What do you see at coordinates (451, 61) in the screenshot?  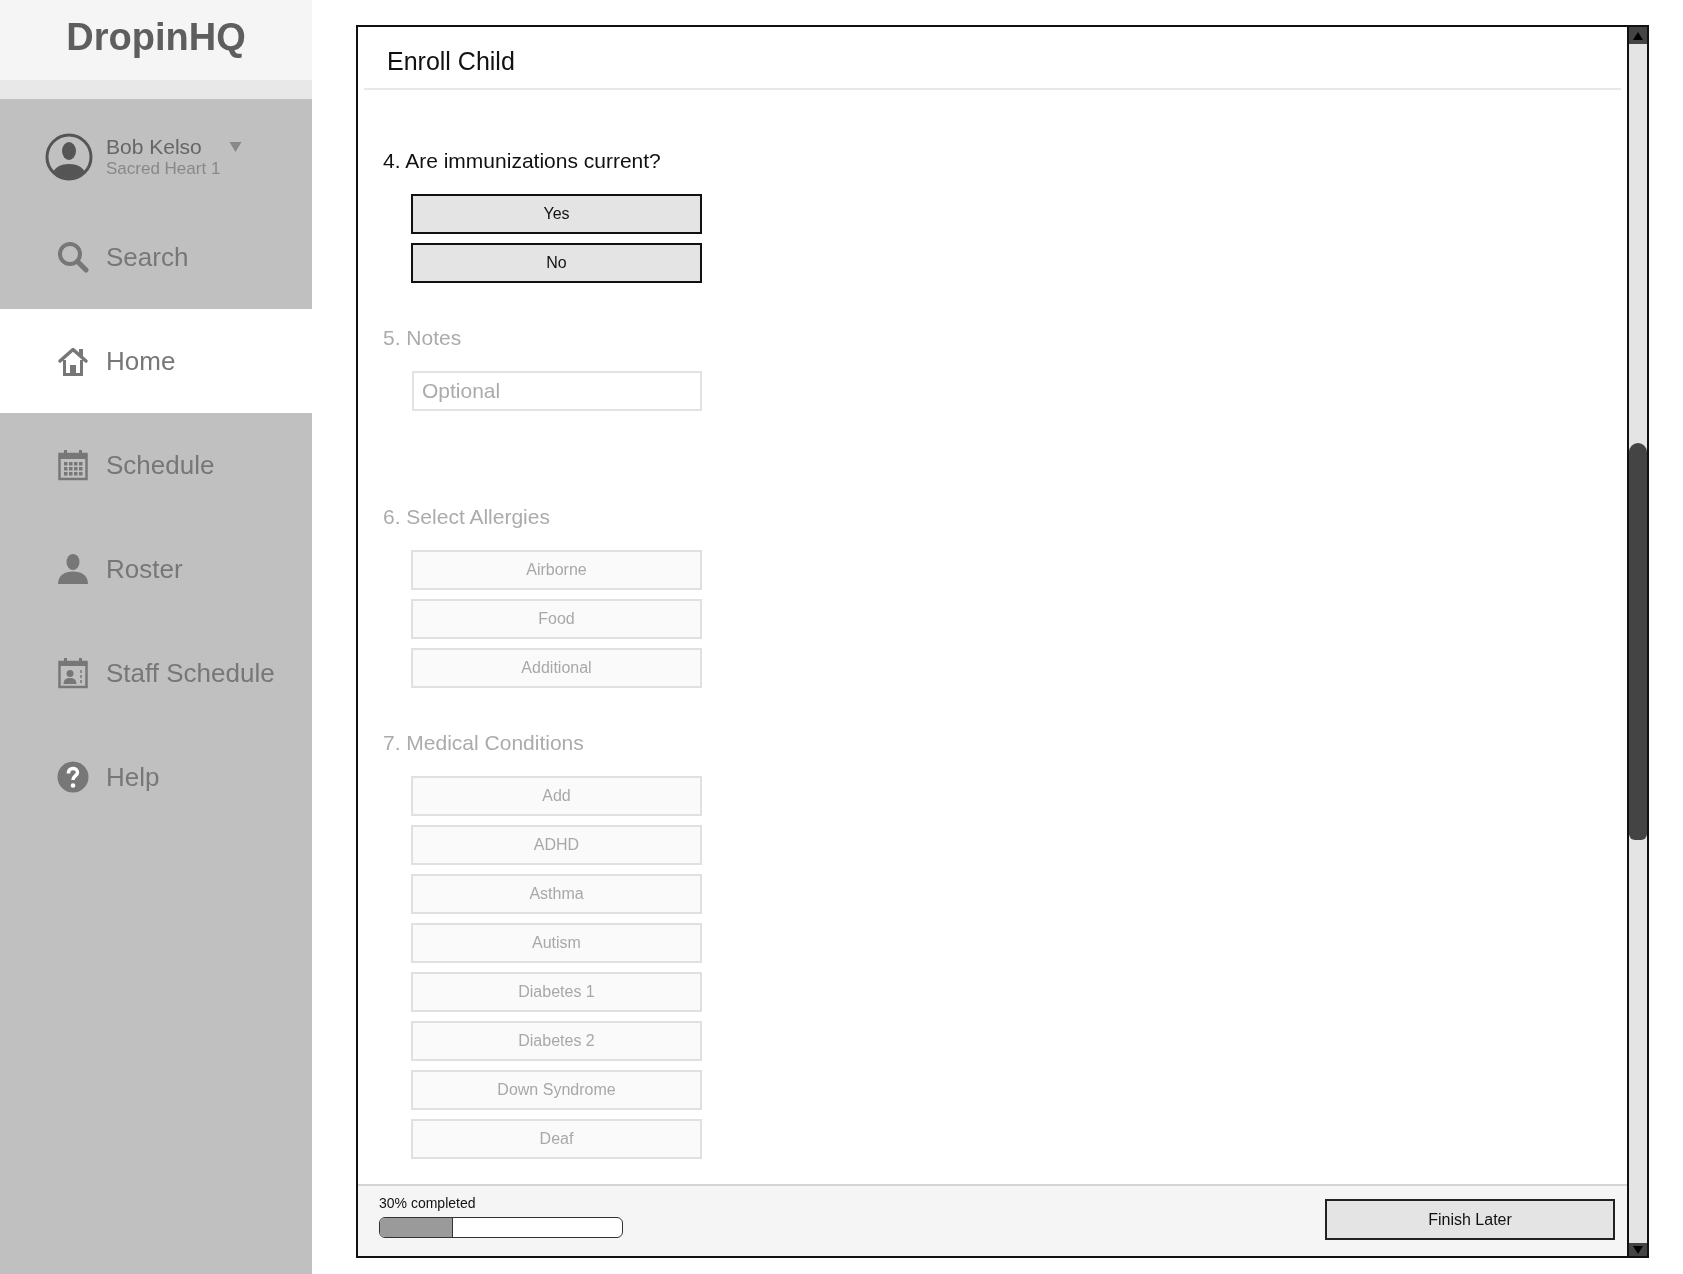 I see `form-title: Enroll Child` at bounding box center [451, 61].